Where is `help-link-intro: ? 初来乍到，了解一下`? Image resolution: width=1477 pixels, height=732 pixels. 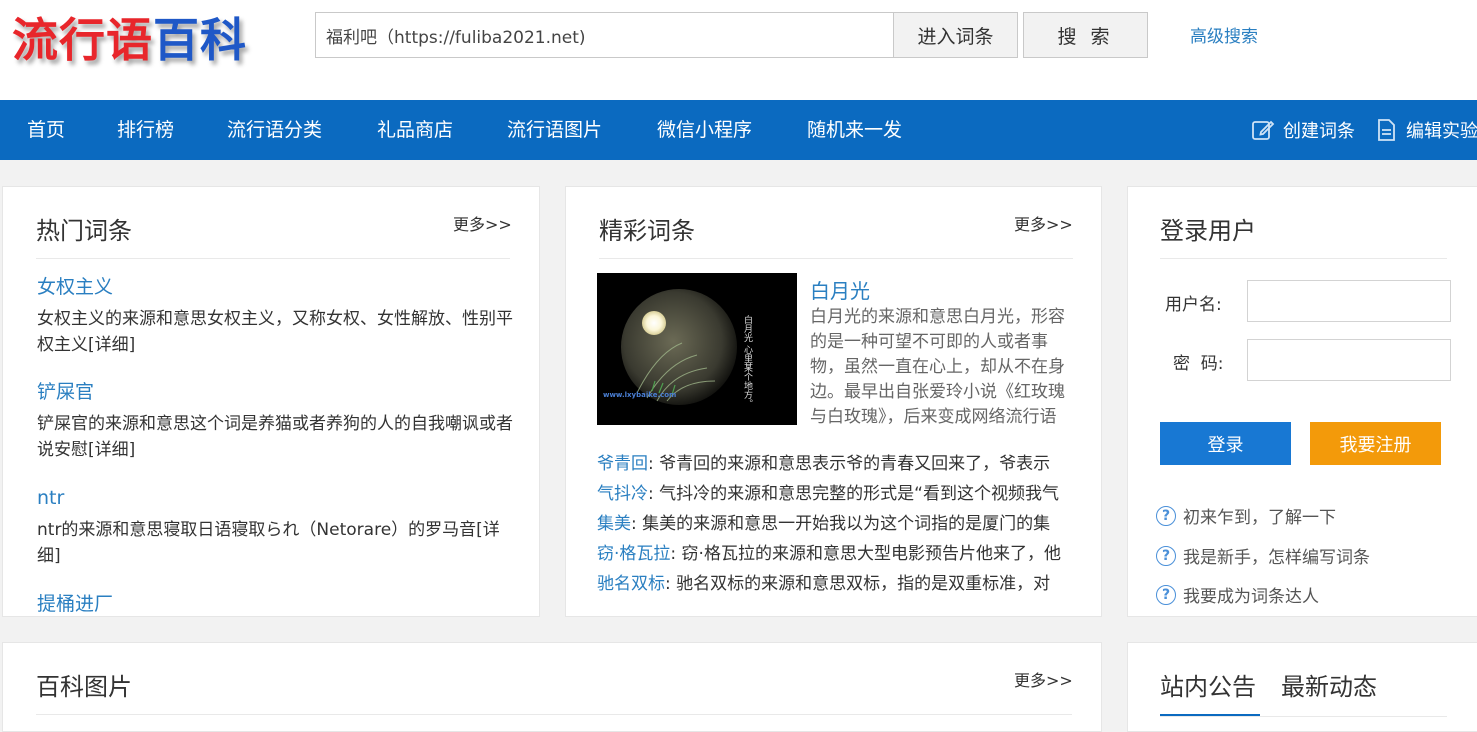 help-link-intro: ? 初来乍到，了解一下 is located at coordinates (1246, 515).